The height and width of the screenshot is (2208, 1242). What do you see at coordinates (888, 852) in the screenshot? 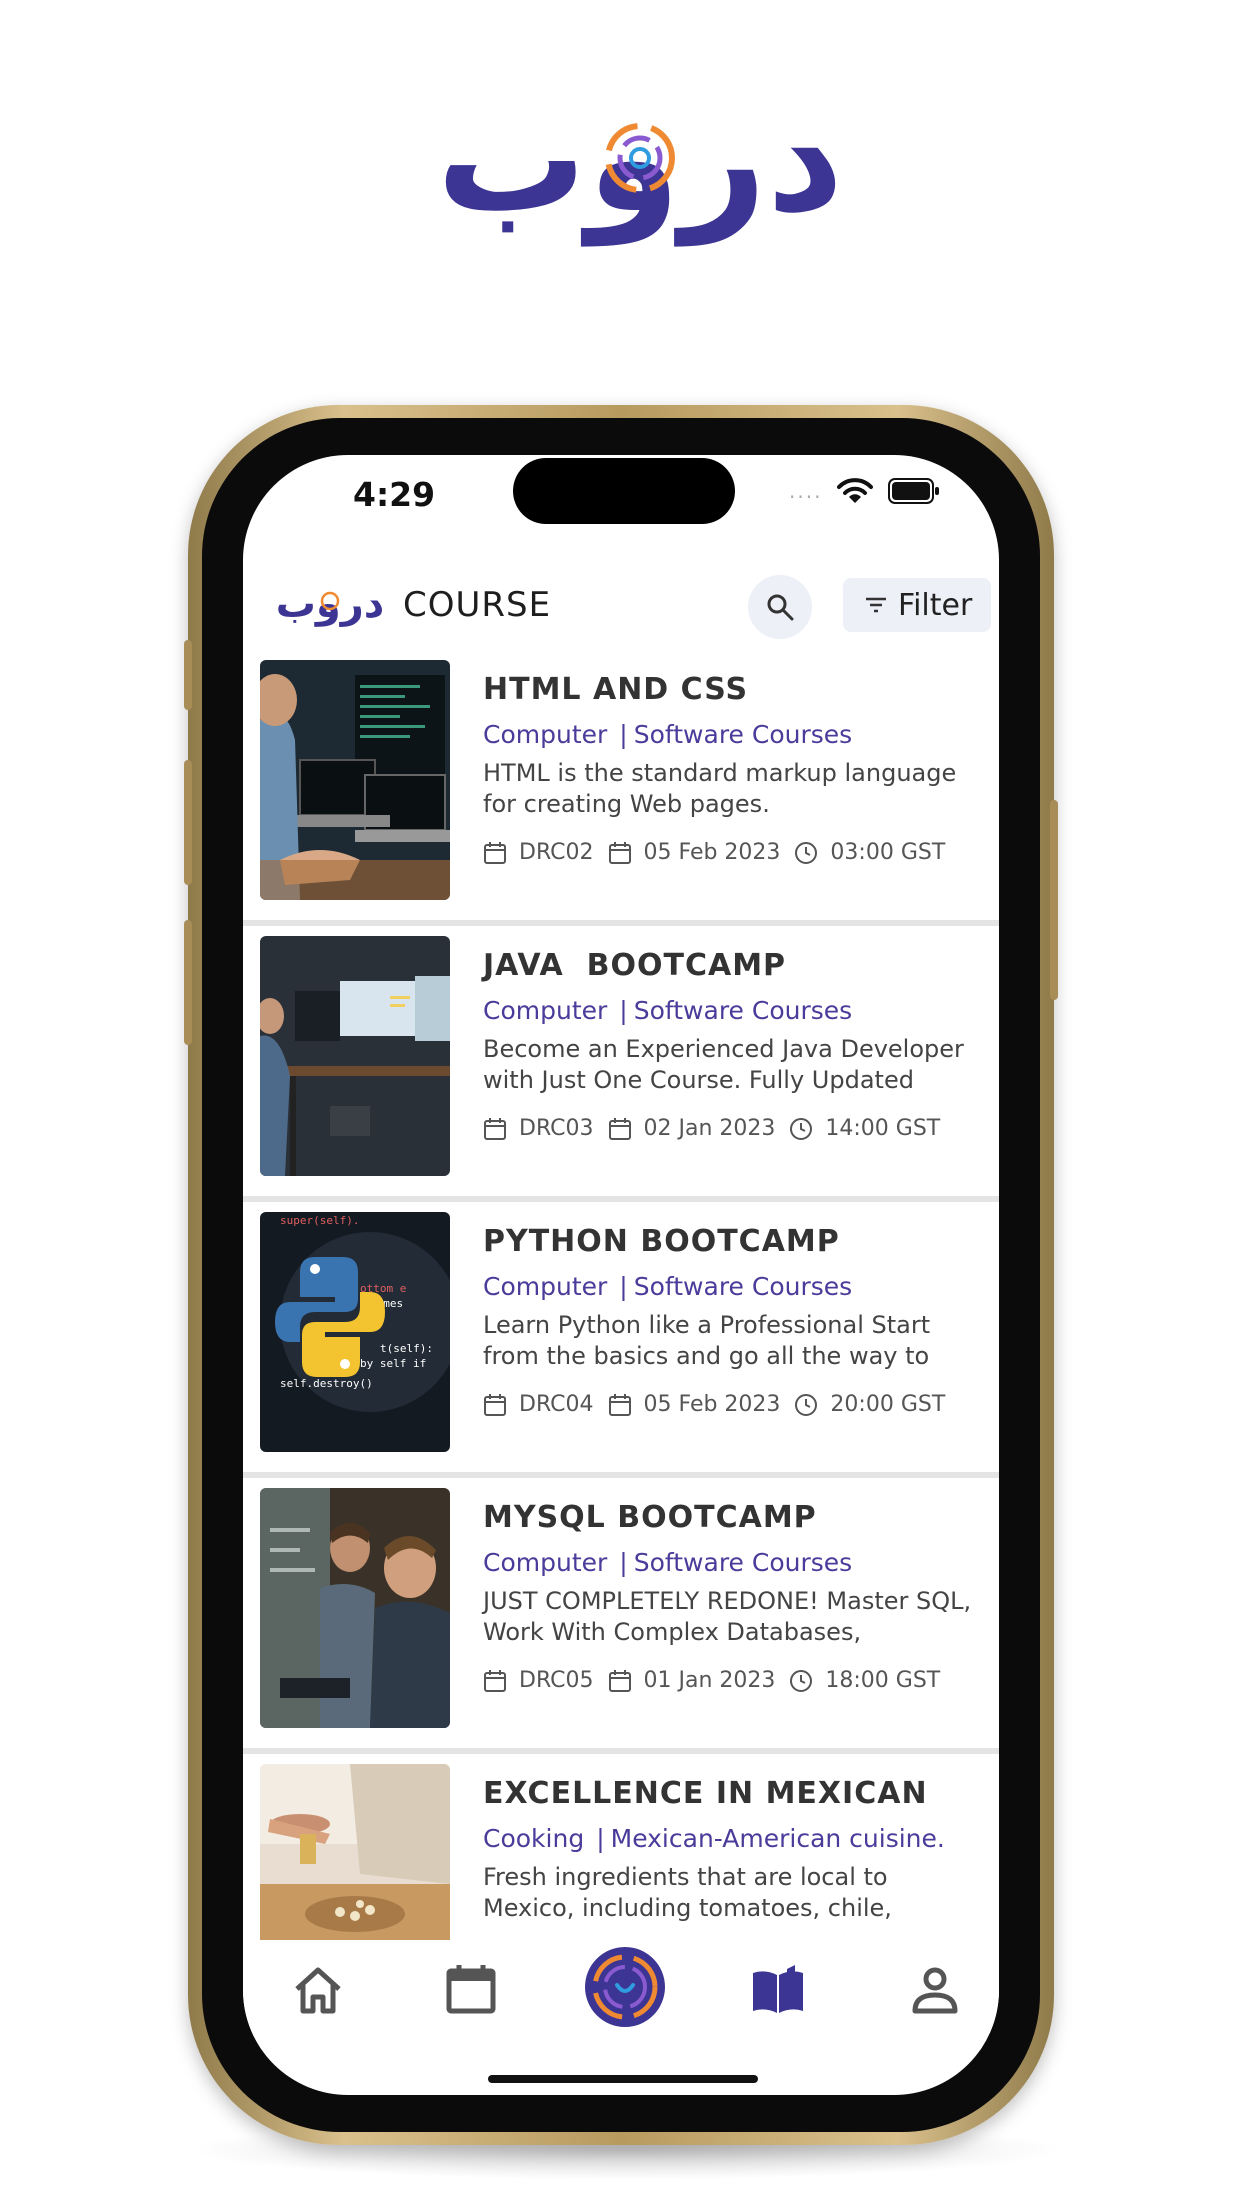
I see `course-time: 03:00 GST` at bounding box center [888, 852].